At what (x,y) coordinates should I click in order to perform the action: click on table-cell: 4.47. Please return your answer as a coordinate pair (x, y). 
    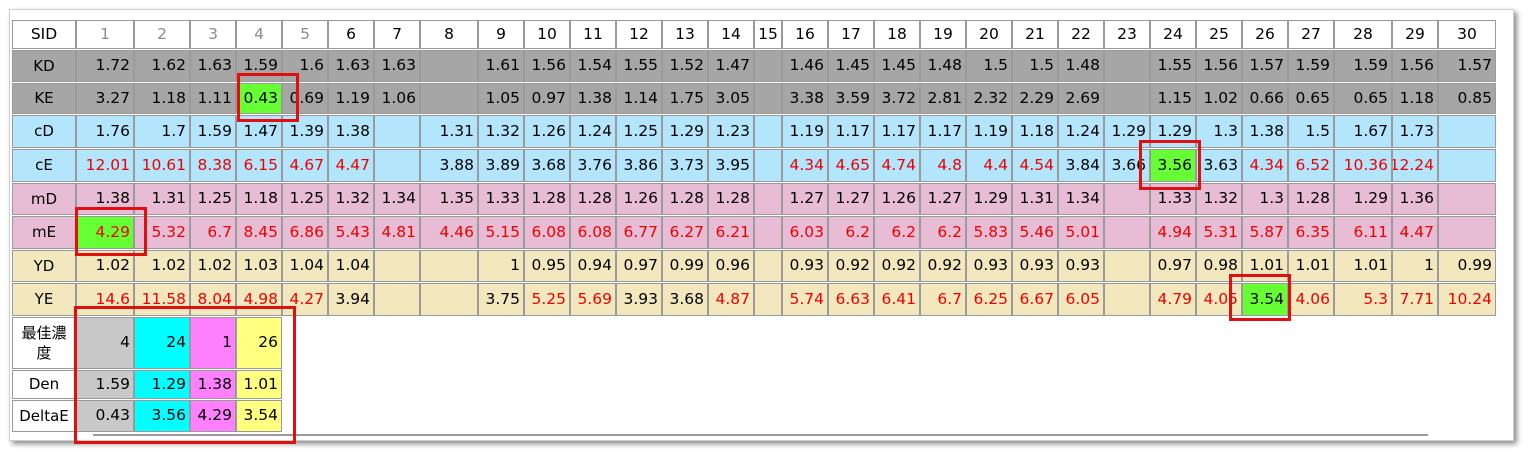
    Looking at the image, I should click on (351, 165).